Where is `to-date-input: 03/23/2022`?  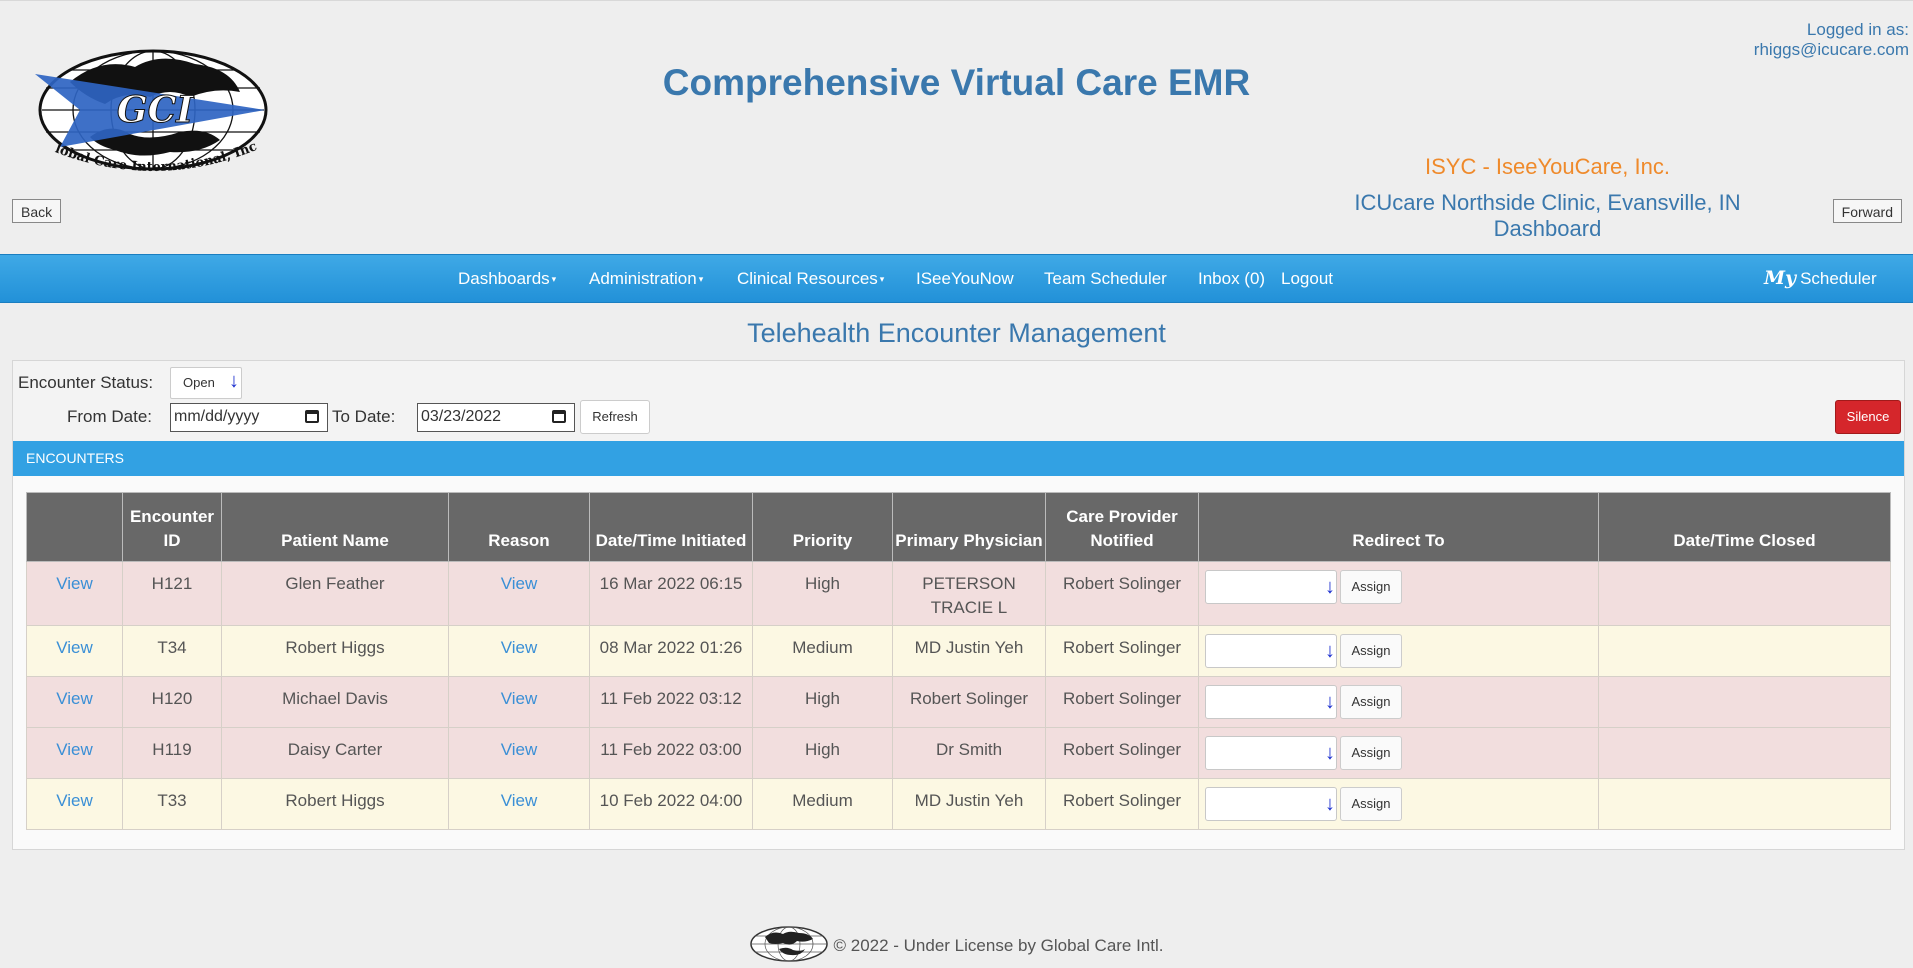 to-date-input: 03/23/2022 is located at coordinates (496, 417).